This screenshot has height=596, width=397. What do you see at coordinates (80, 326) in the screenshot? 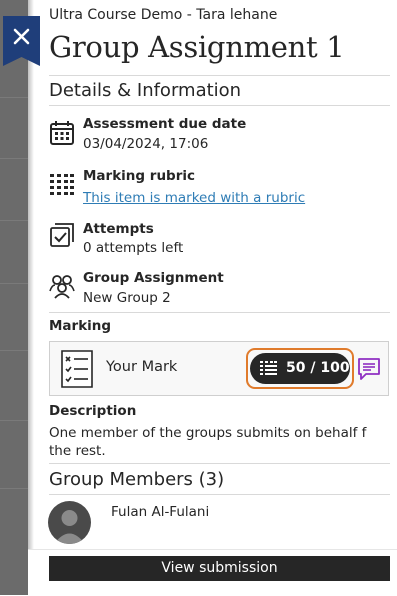
I see `marking-label: Marking` at bounding box center [80, 326].